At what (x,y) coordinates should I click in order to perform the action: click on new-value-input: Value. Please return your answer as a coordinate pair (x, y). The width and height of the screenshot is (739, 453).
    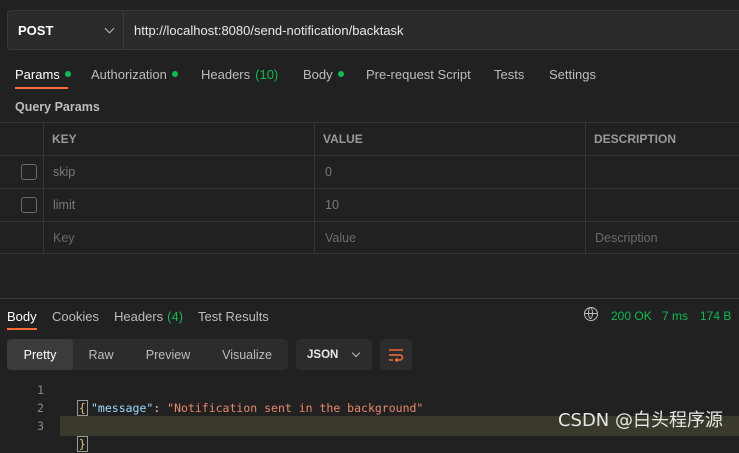
    Looking at the image, I should click on (340, 238).